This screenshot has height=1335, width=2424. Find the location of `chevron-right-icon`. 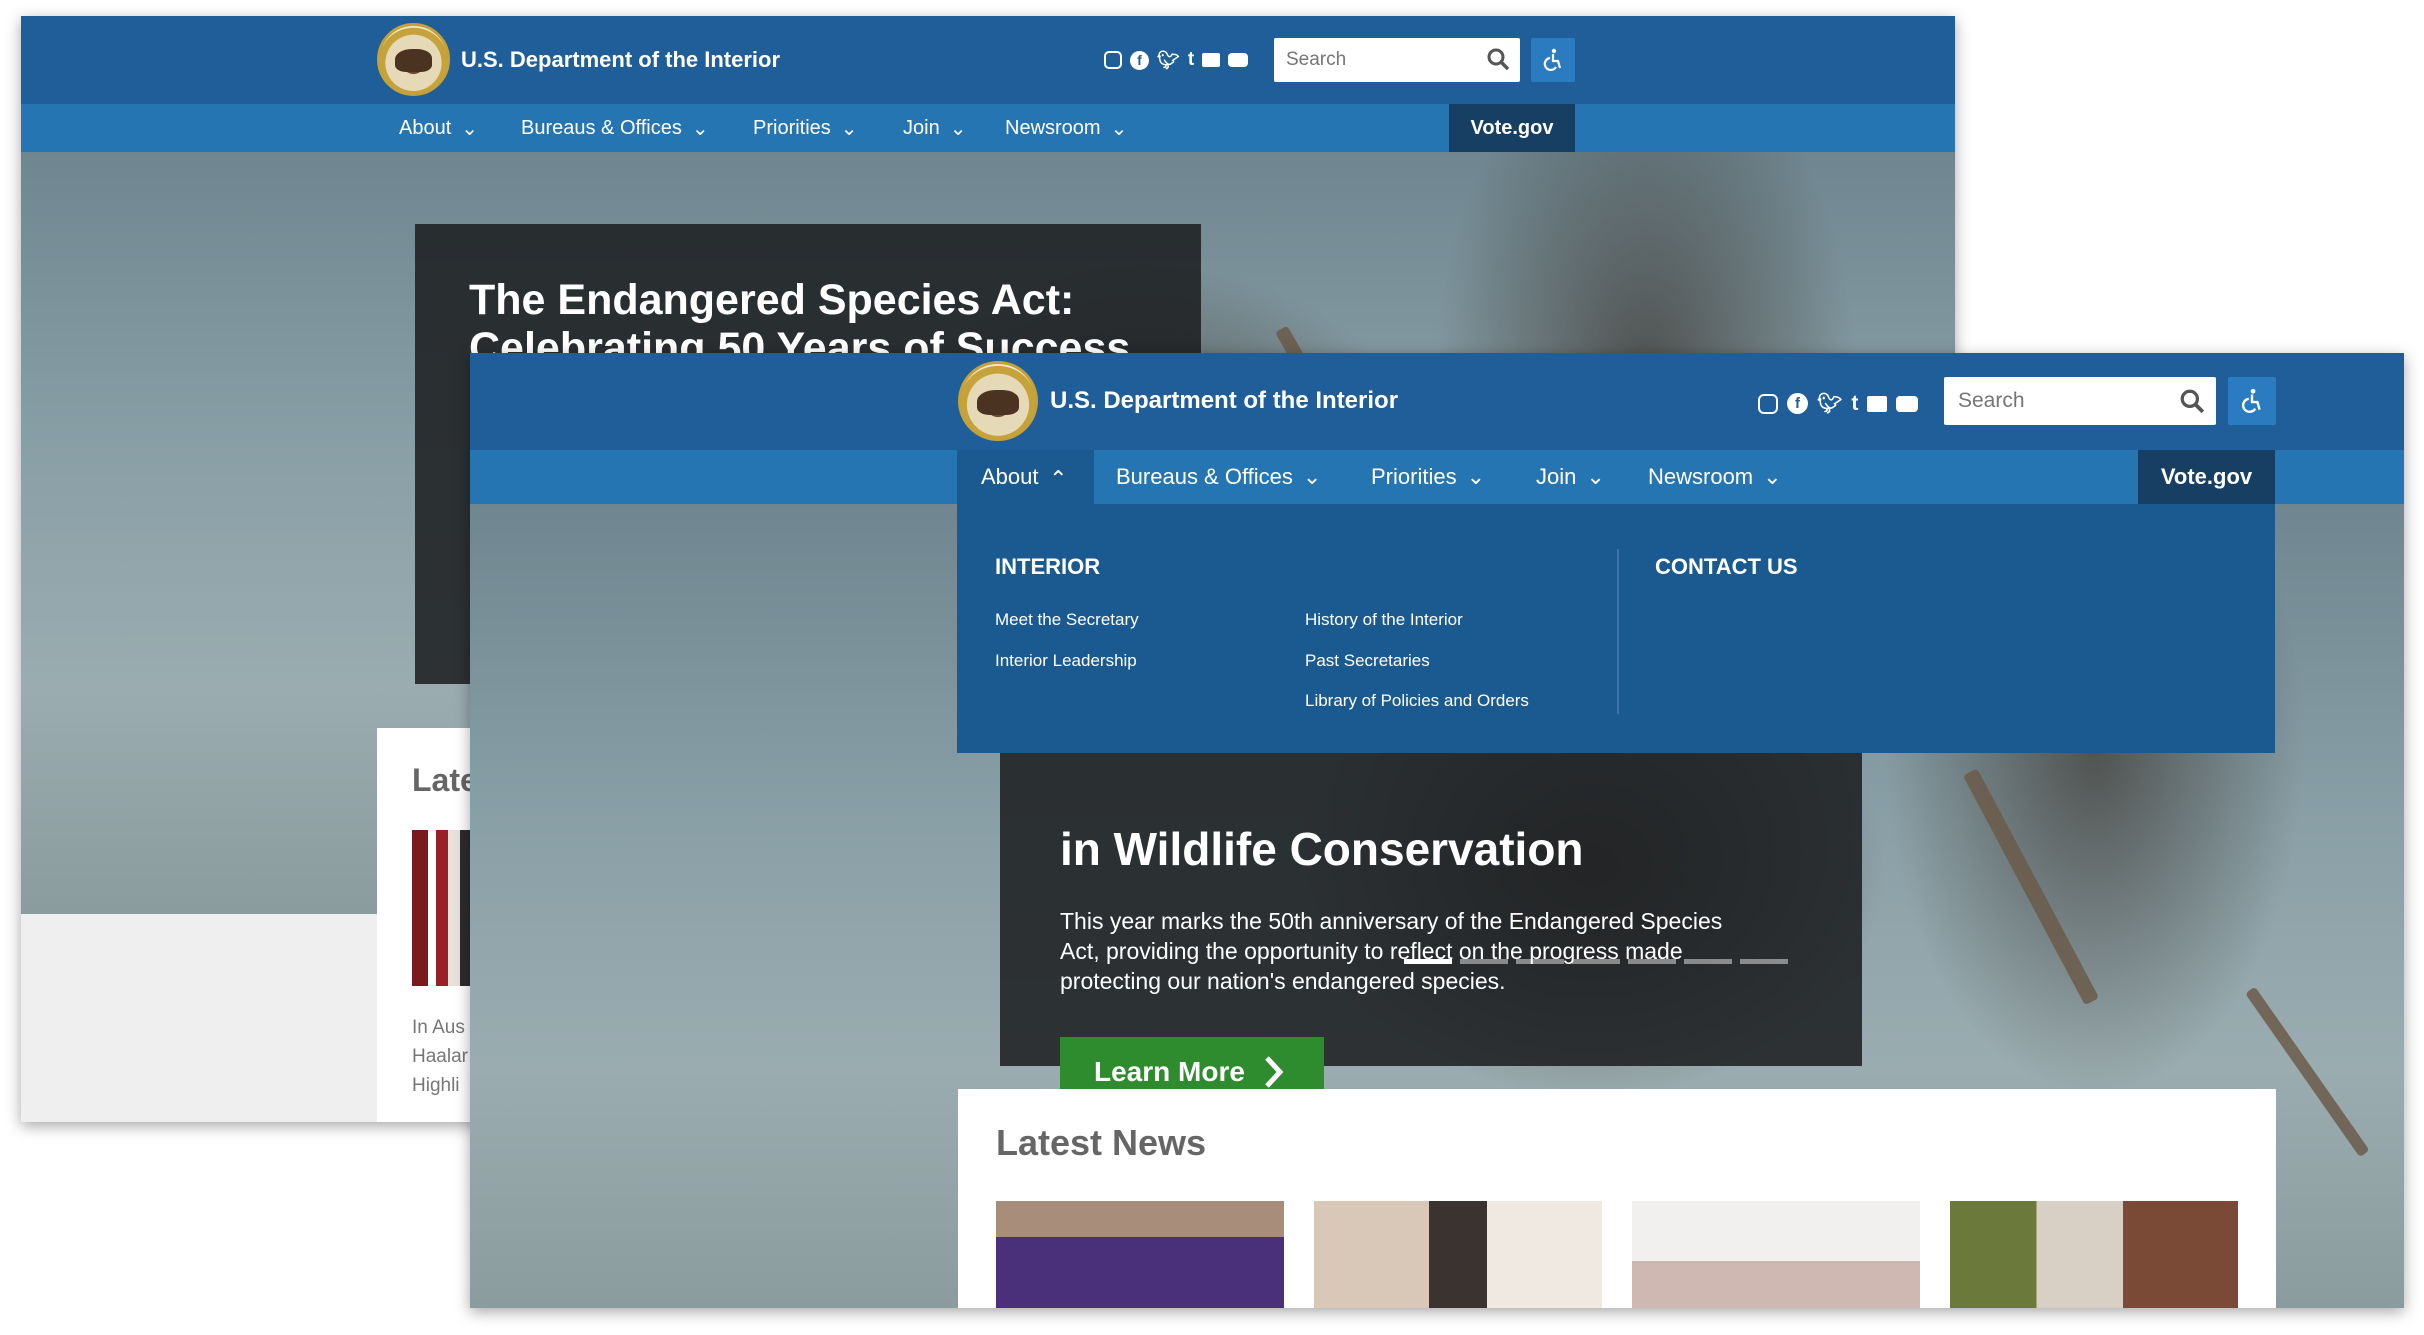

chevron-right-icon is located at coordinates (1274, 1071).